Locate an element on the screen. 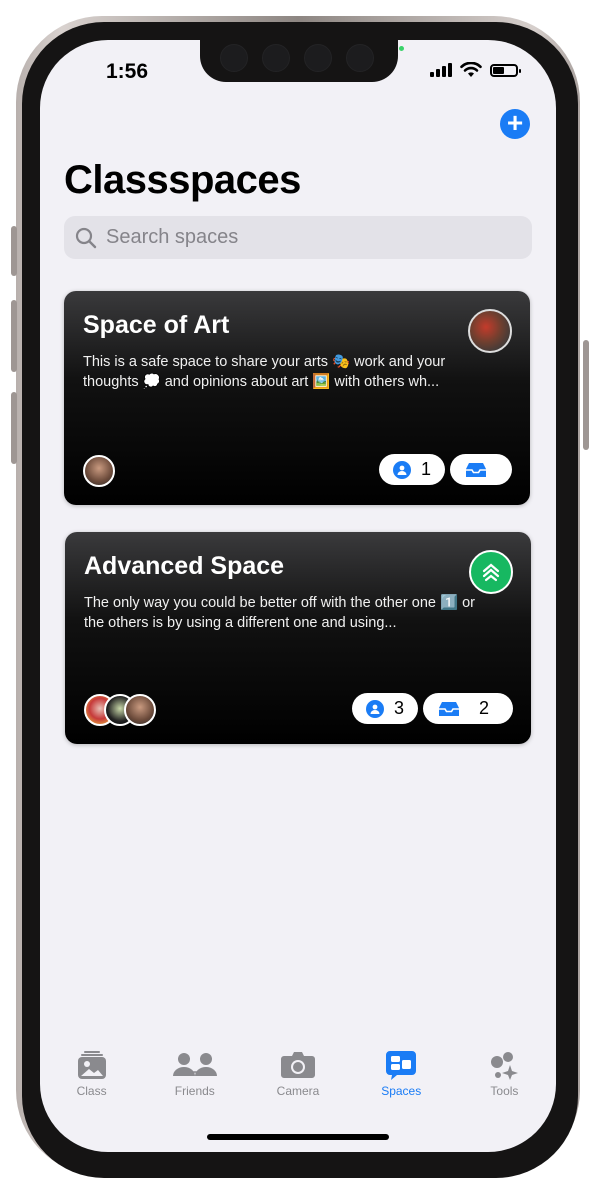  art-image-icon is located at coordinates (490, 331).